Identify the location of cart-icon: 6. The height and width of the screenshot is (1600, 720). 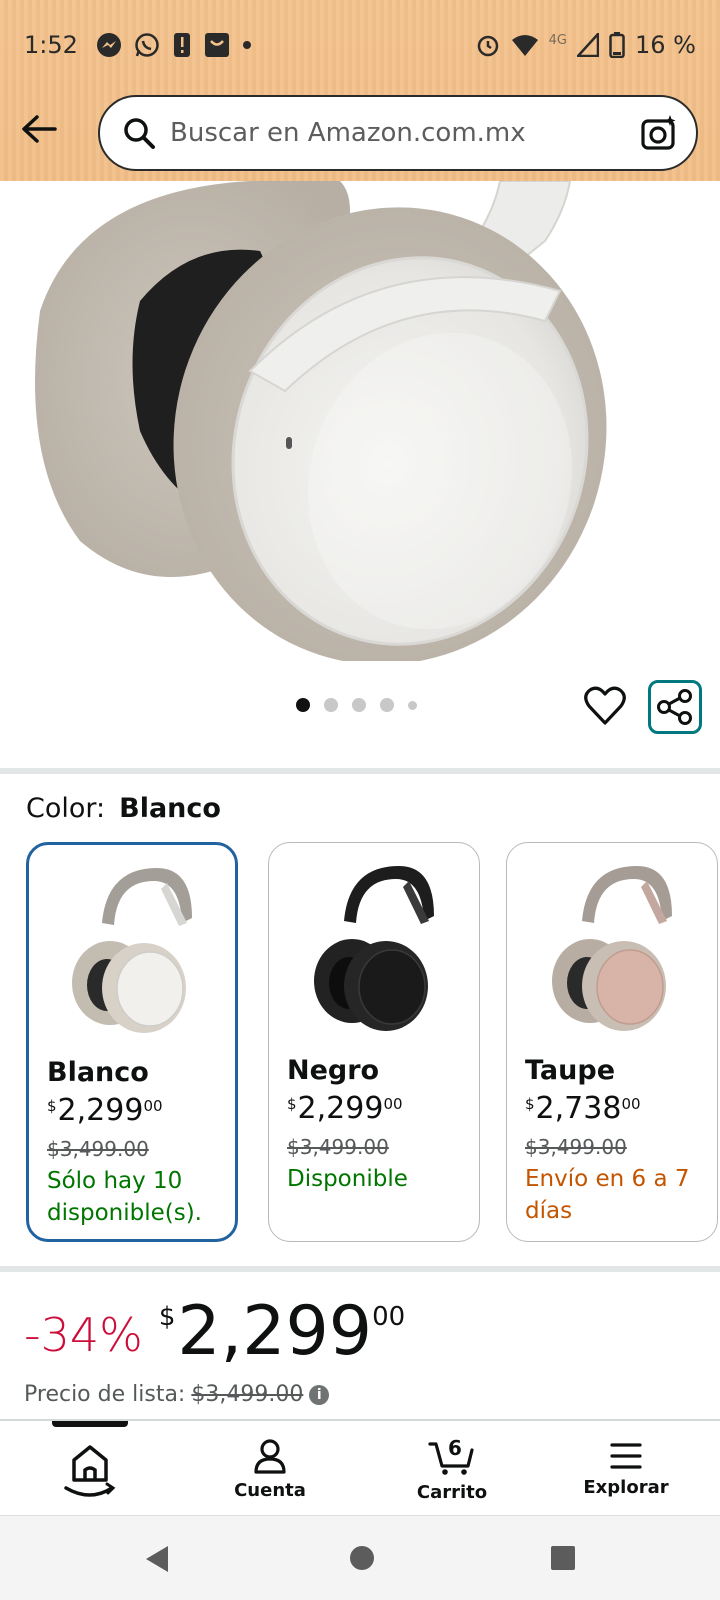
(451, 1455).